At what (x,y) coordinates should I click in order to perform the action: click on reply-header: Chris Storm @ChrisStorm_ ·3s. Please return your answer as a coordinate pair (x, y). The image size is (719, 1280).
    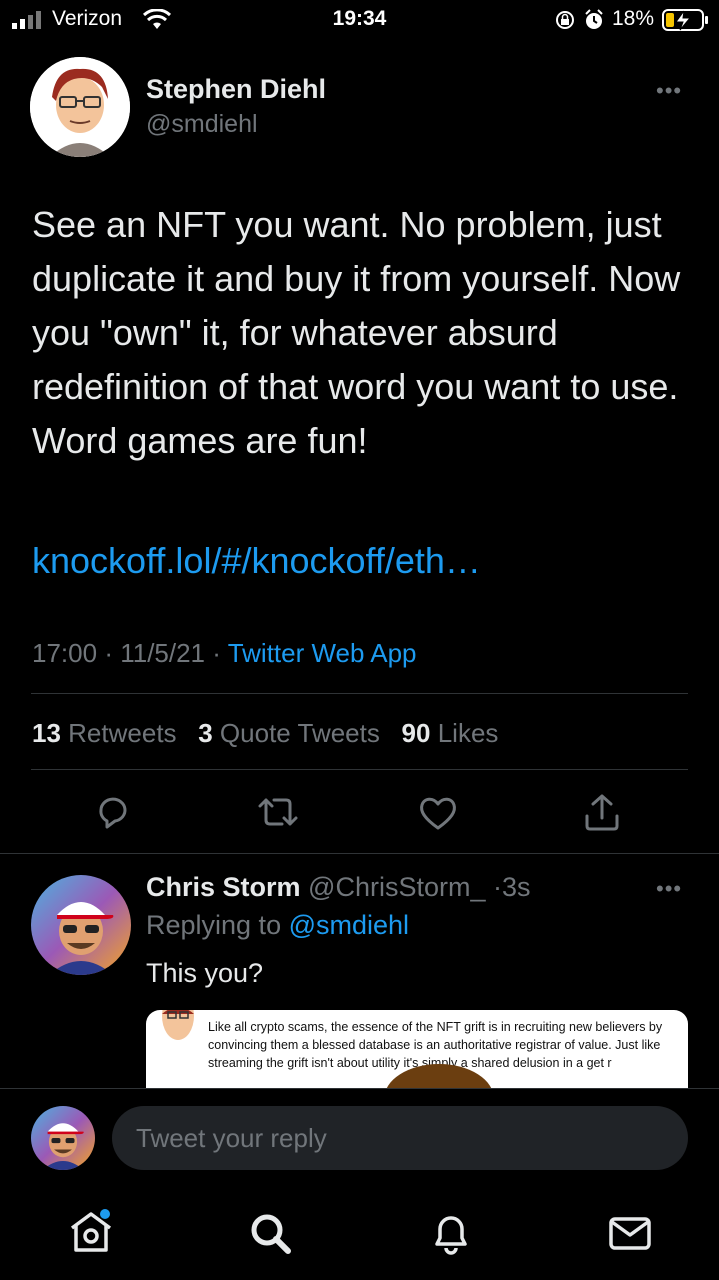
    Looking at the image, I should click on (338, 887).